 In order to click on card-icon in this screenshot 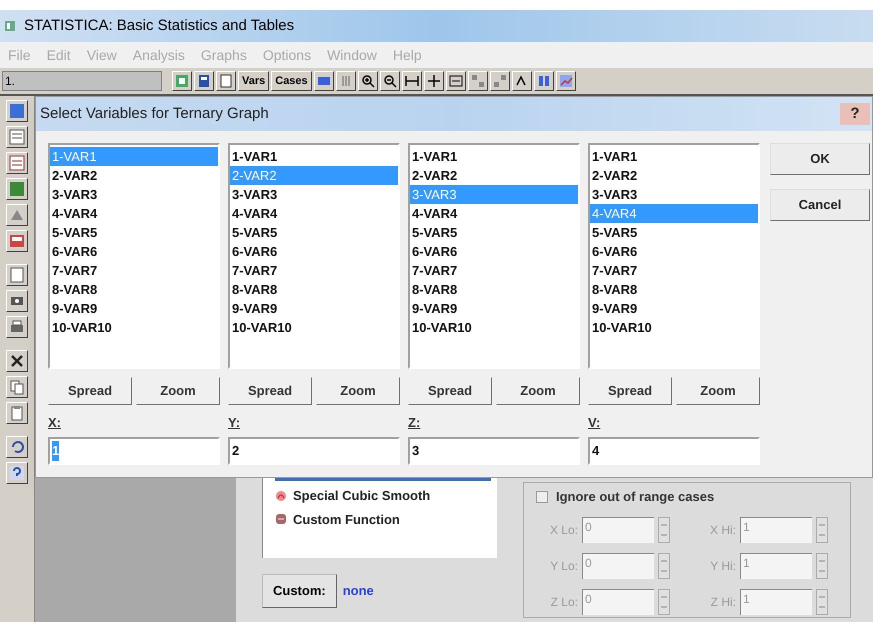, I will do `click(17, 241)`.